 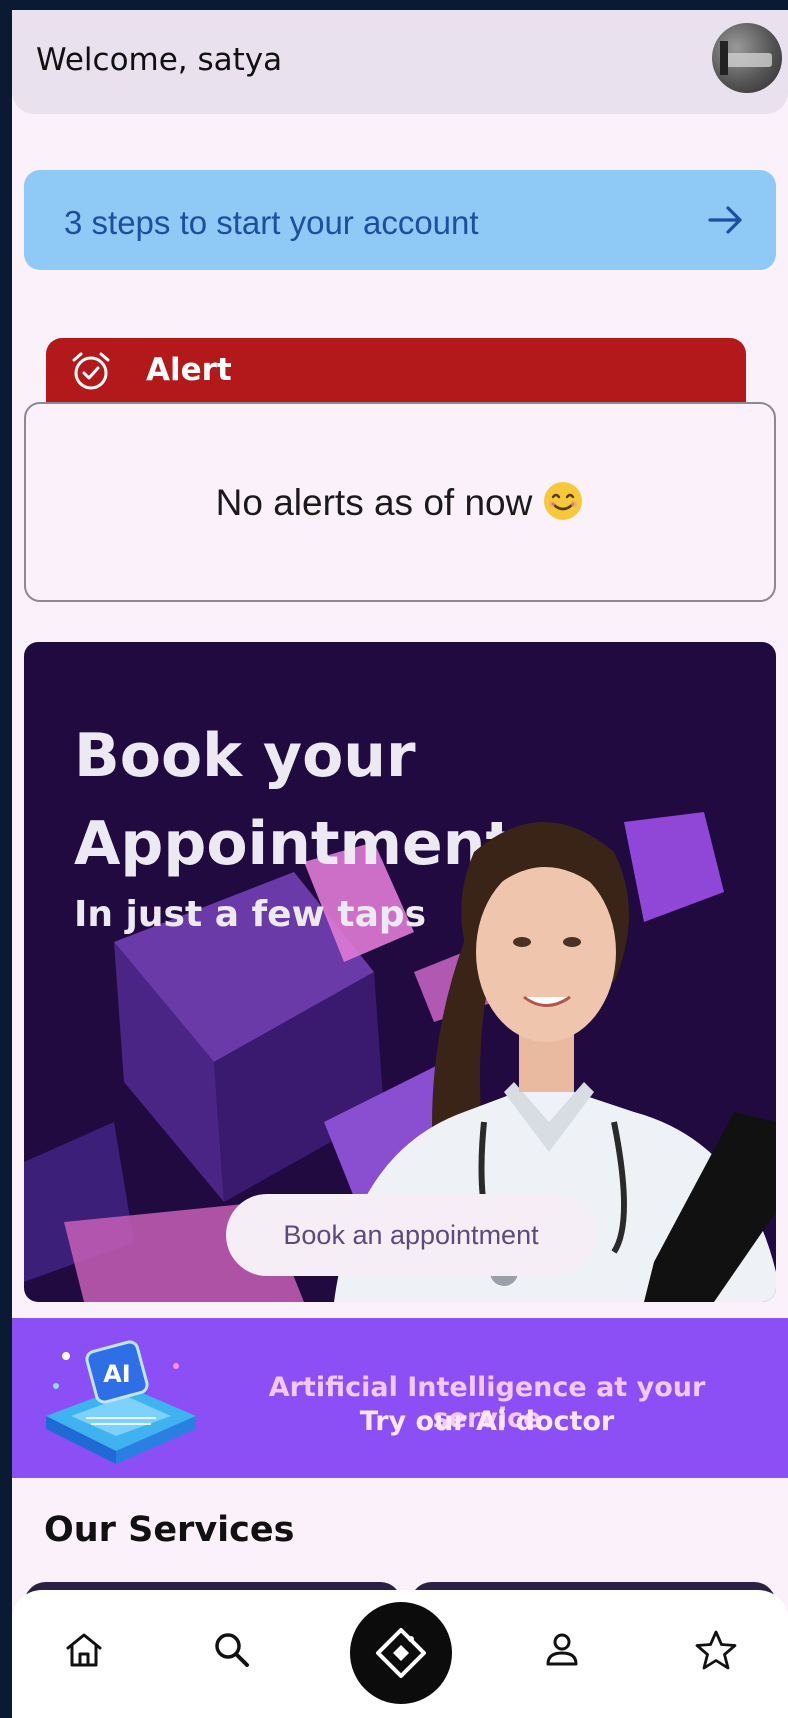 What do you see at coordinates (411, 1235) in the screenshot?
I see `book-appointment-button: Book an appointment` at bounding box center [411, 1235].